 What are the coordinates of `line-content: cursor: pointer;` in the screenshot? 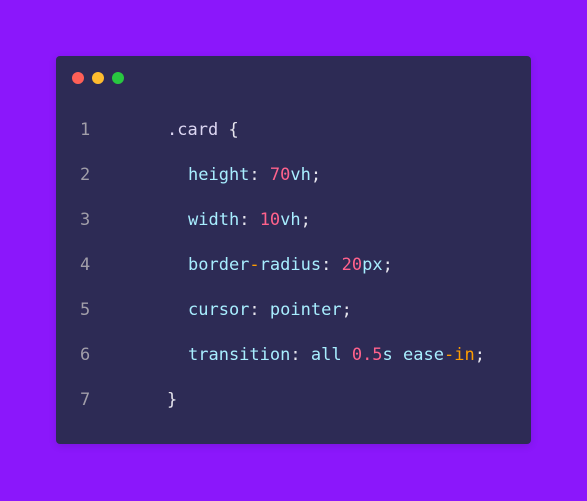 It's located at (259, 310).